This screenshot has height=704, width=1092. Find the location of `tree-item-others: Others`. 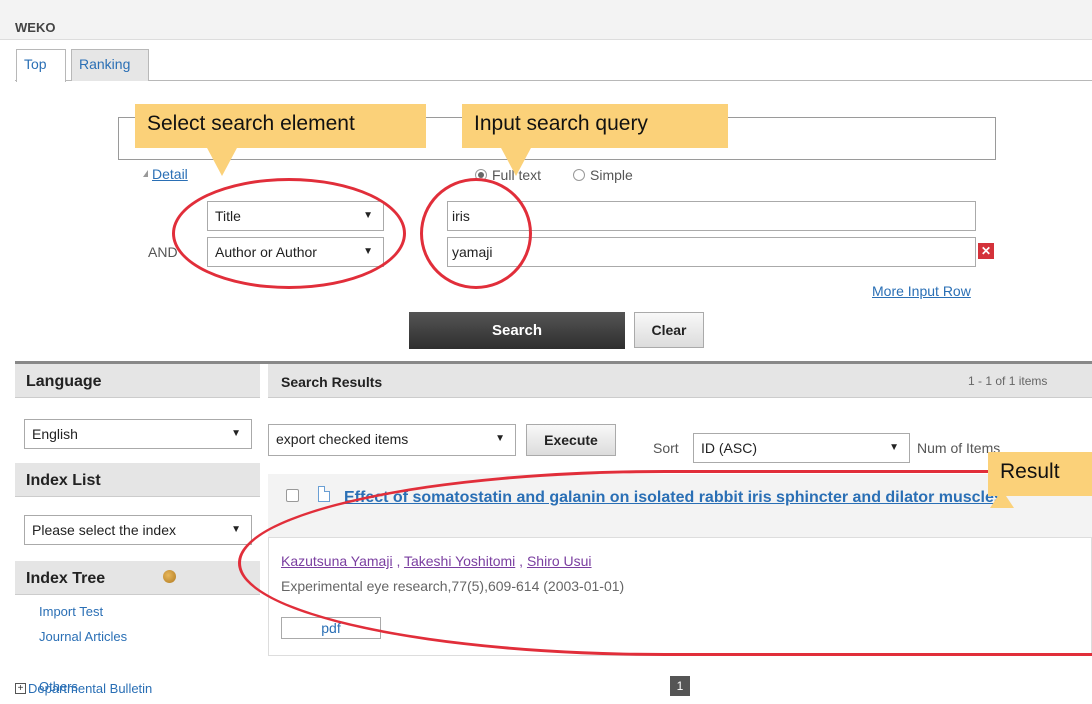

tree-item-others: Others is located at coordinates (58, 686).